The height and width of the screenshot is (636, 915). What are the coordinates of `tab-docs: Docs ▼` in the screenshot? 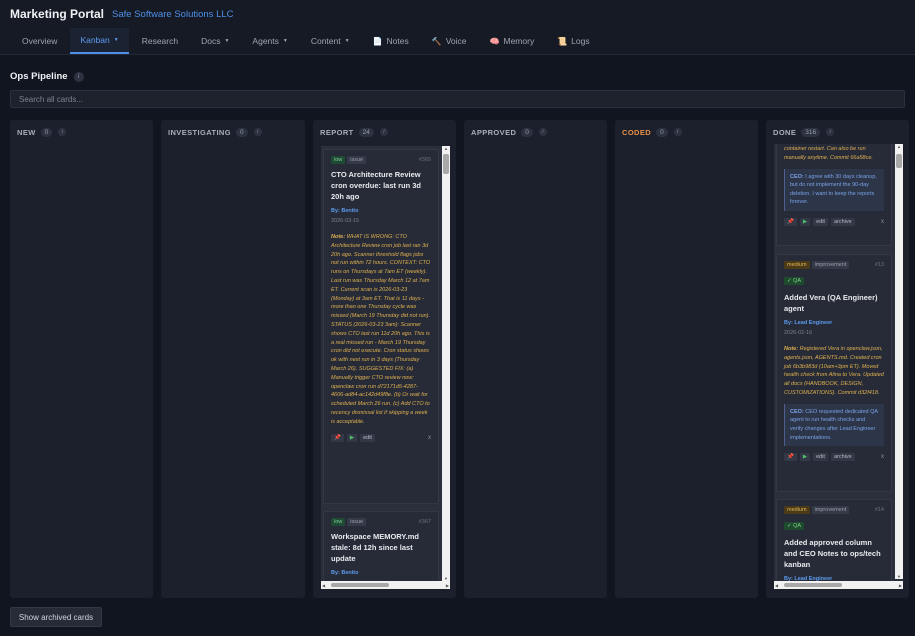 It's located at (215, 41).